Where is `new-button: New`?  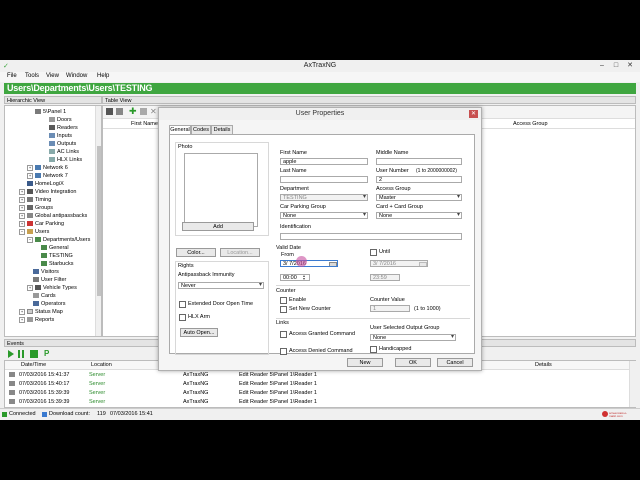 new-button: New is located at coordinates (365, 362).